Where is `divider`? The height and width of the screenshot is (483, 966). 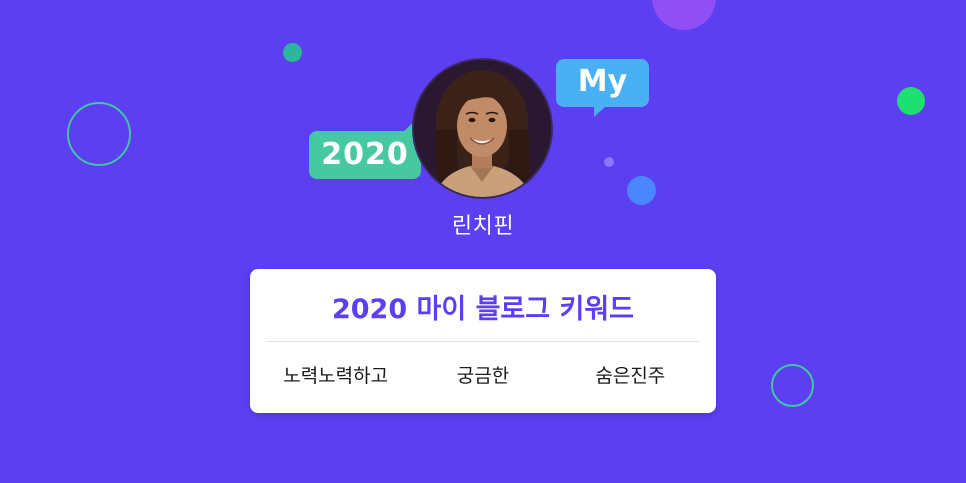 divider is located at coordinates (483, 341).